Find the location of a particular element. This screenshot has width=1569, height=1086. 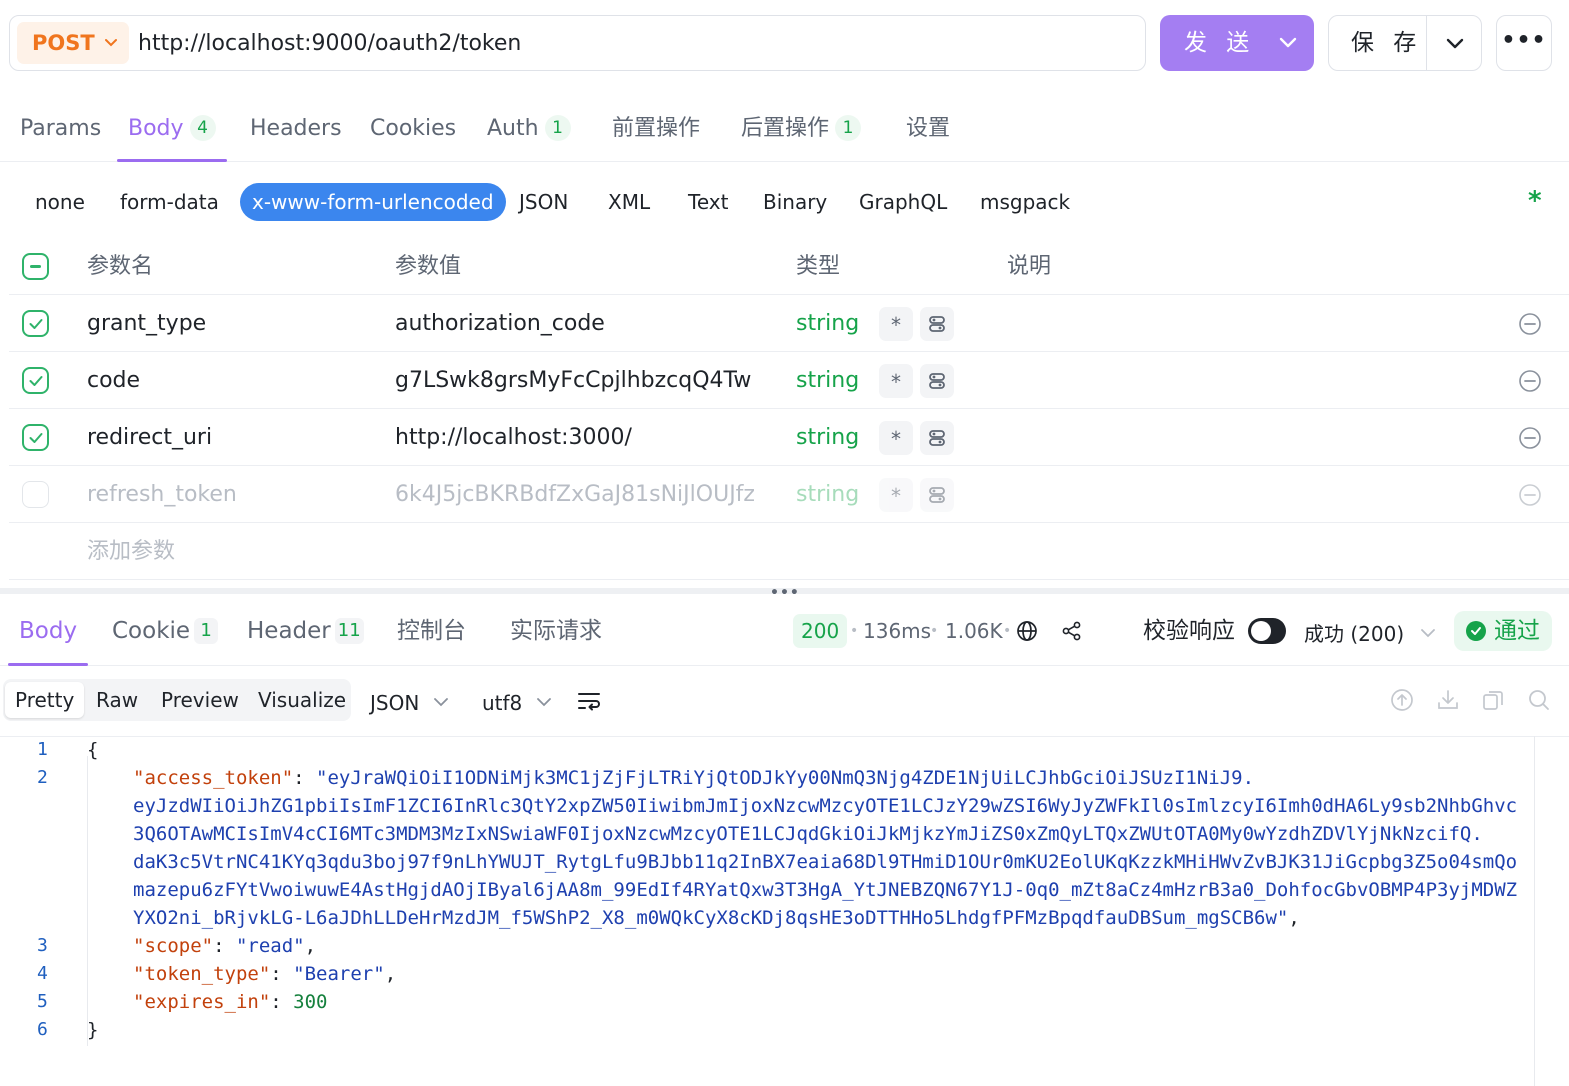

tab-label: 实际请求 is located at coordinates (556, 631).